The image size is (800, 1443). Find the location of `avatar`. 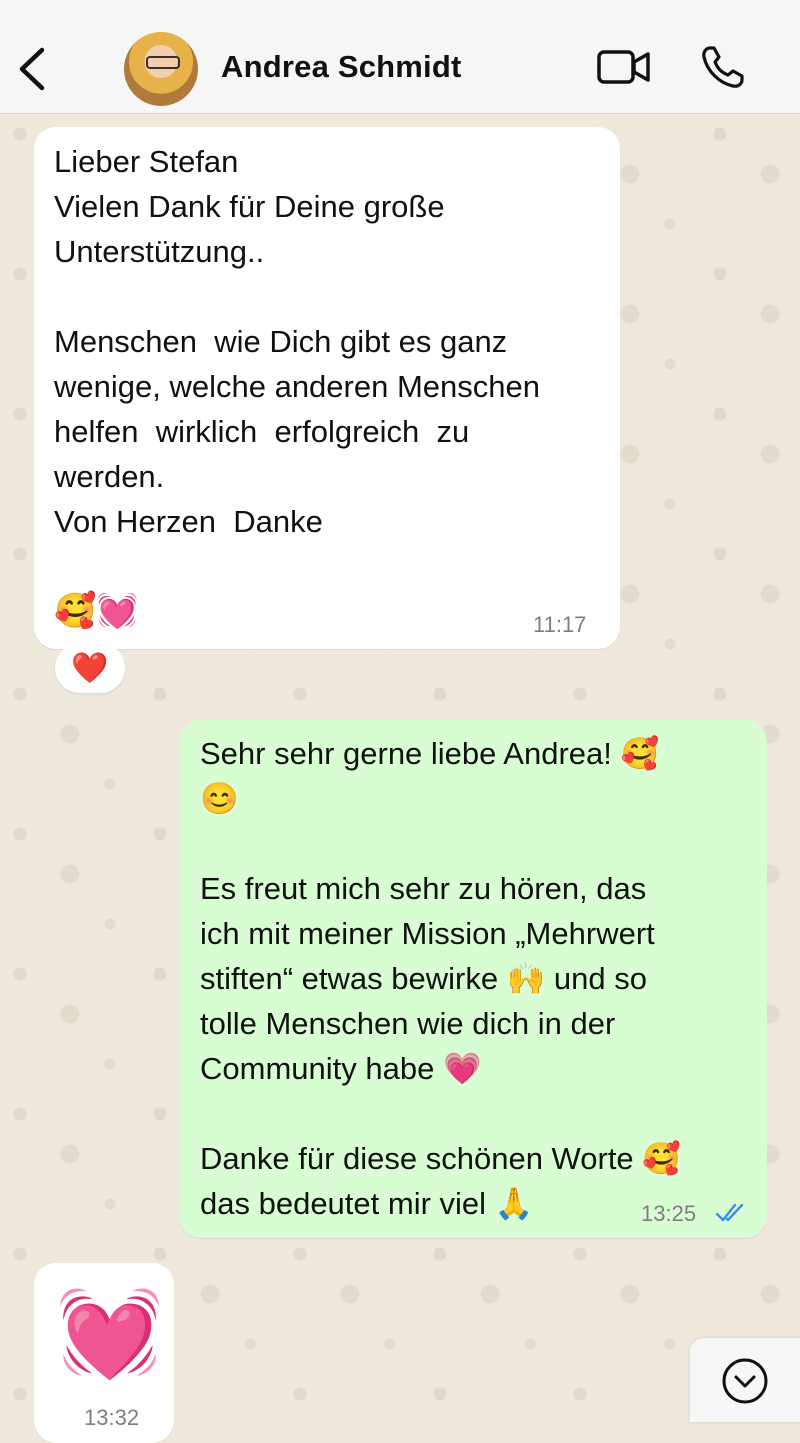

avatar is located at coordinates (161, 69).